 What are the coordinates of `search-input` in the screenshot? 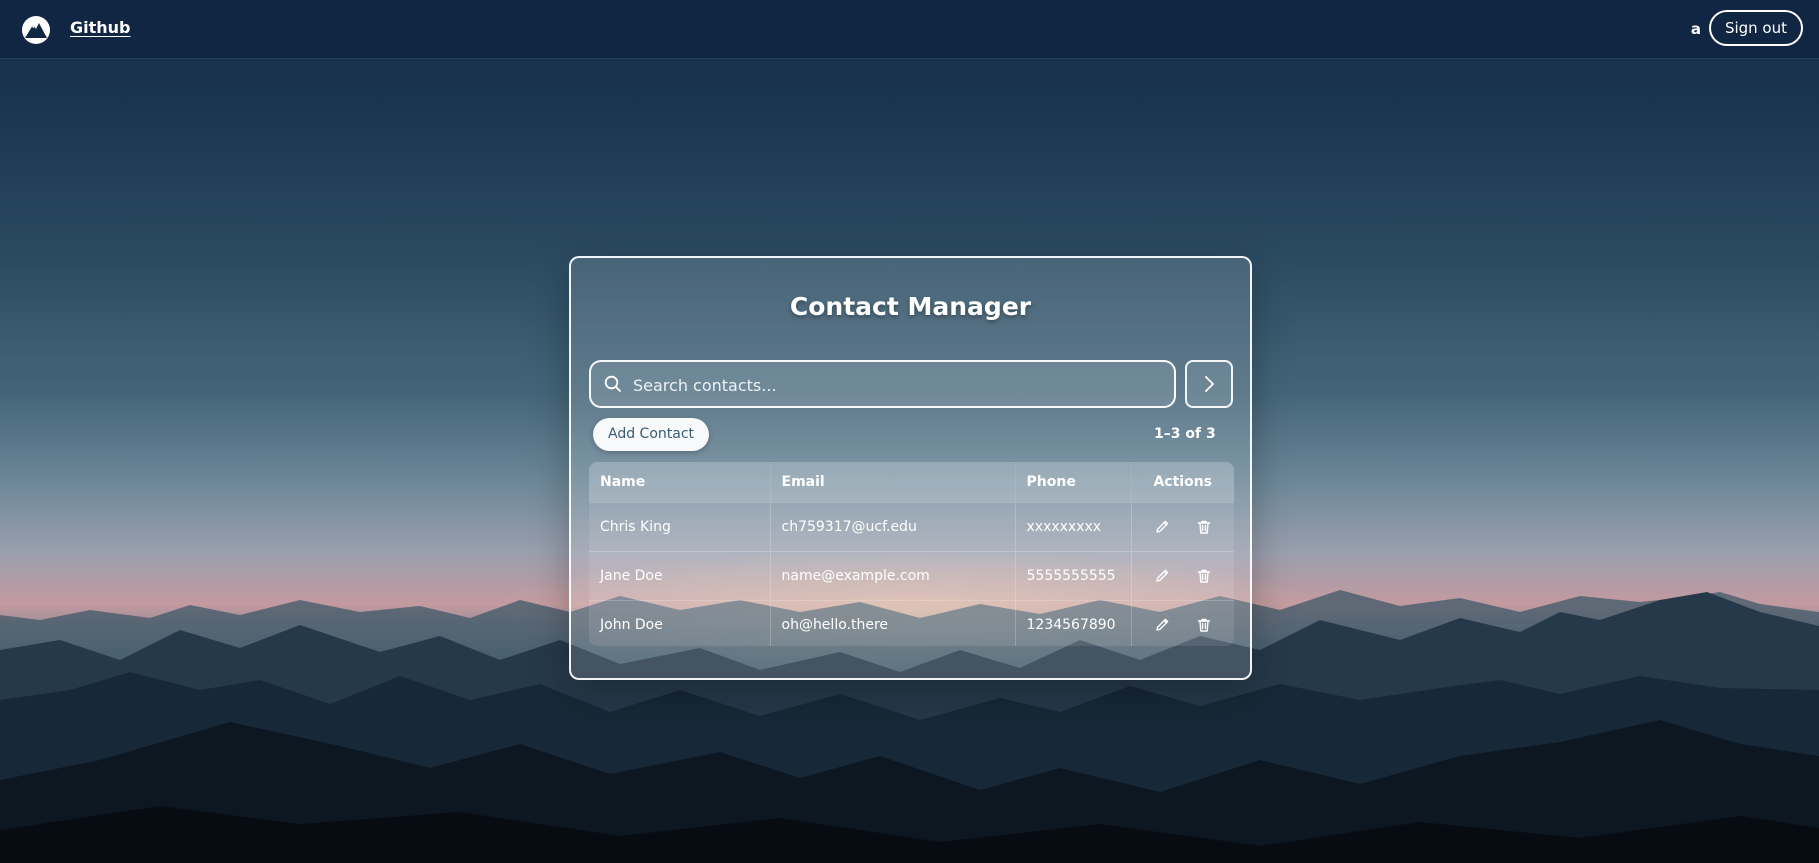 It's located at (898, 385).